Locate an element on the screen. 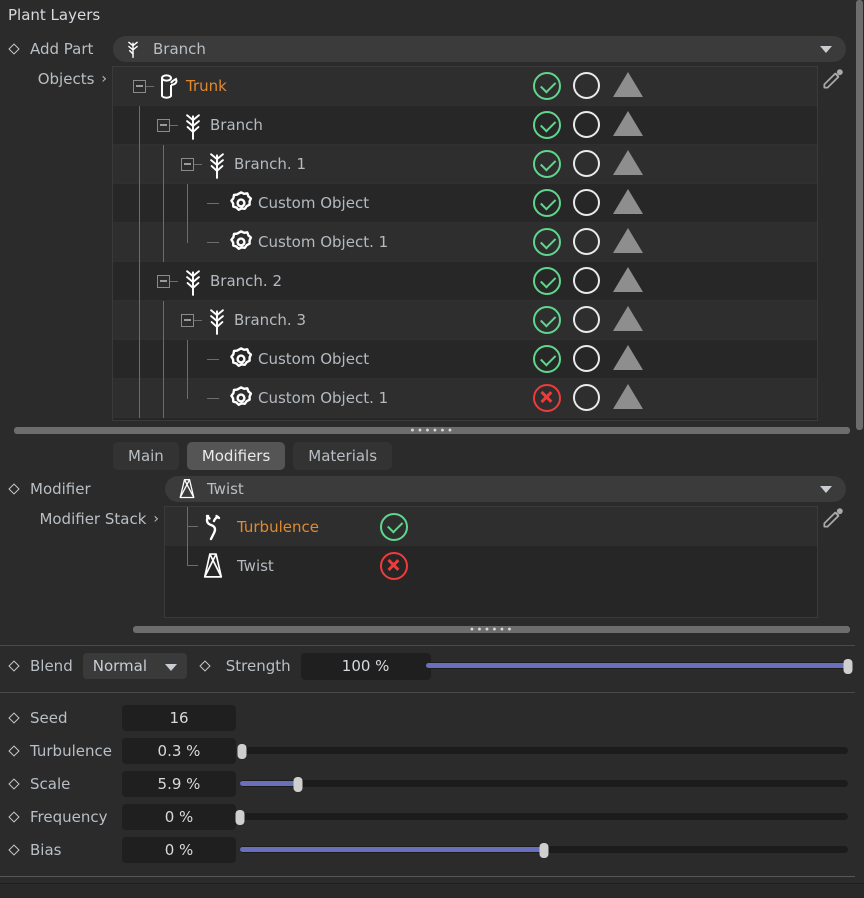  vertical-scrollbar is located at coordinates (859, 449).